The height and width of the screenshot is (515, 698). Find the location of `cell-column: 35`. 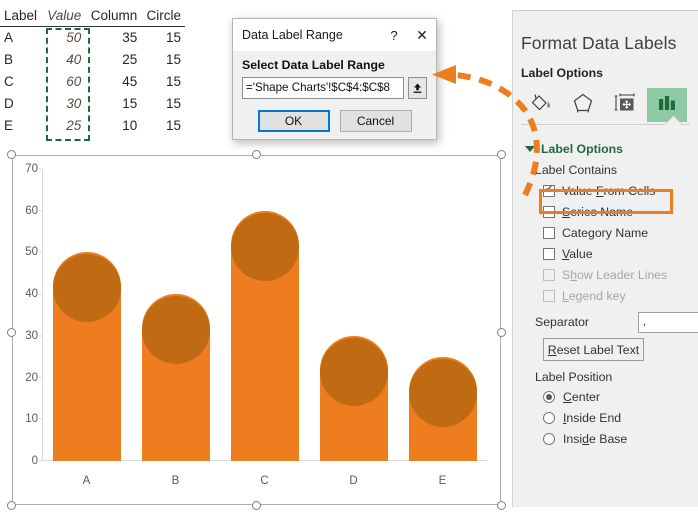

cell-column: 35 is located at coordinates (113, 38).